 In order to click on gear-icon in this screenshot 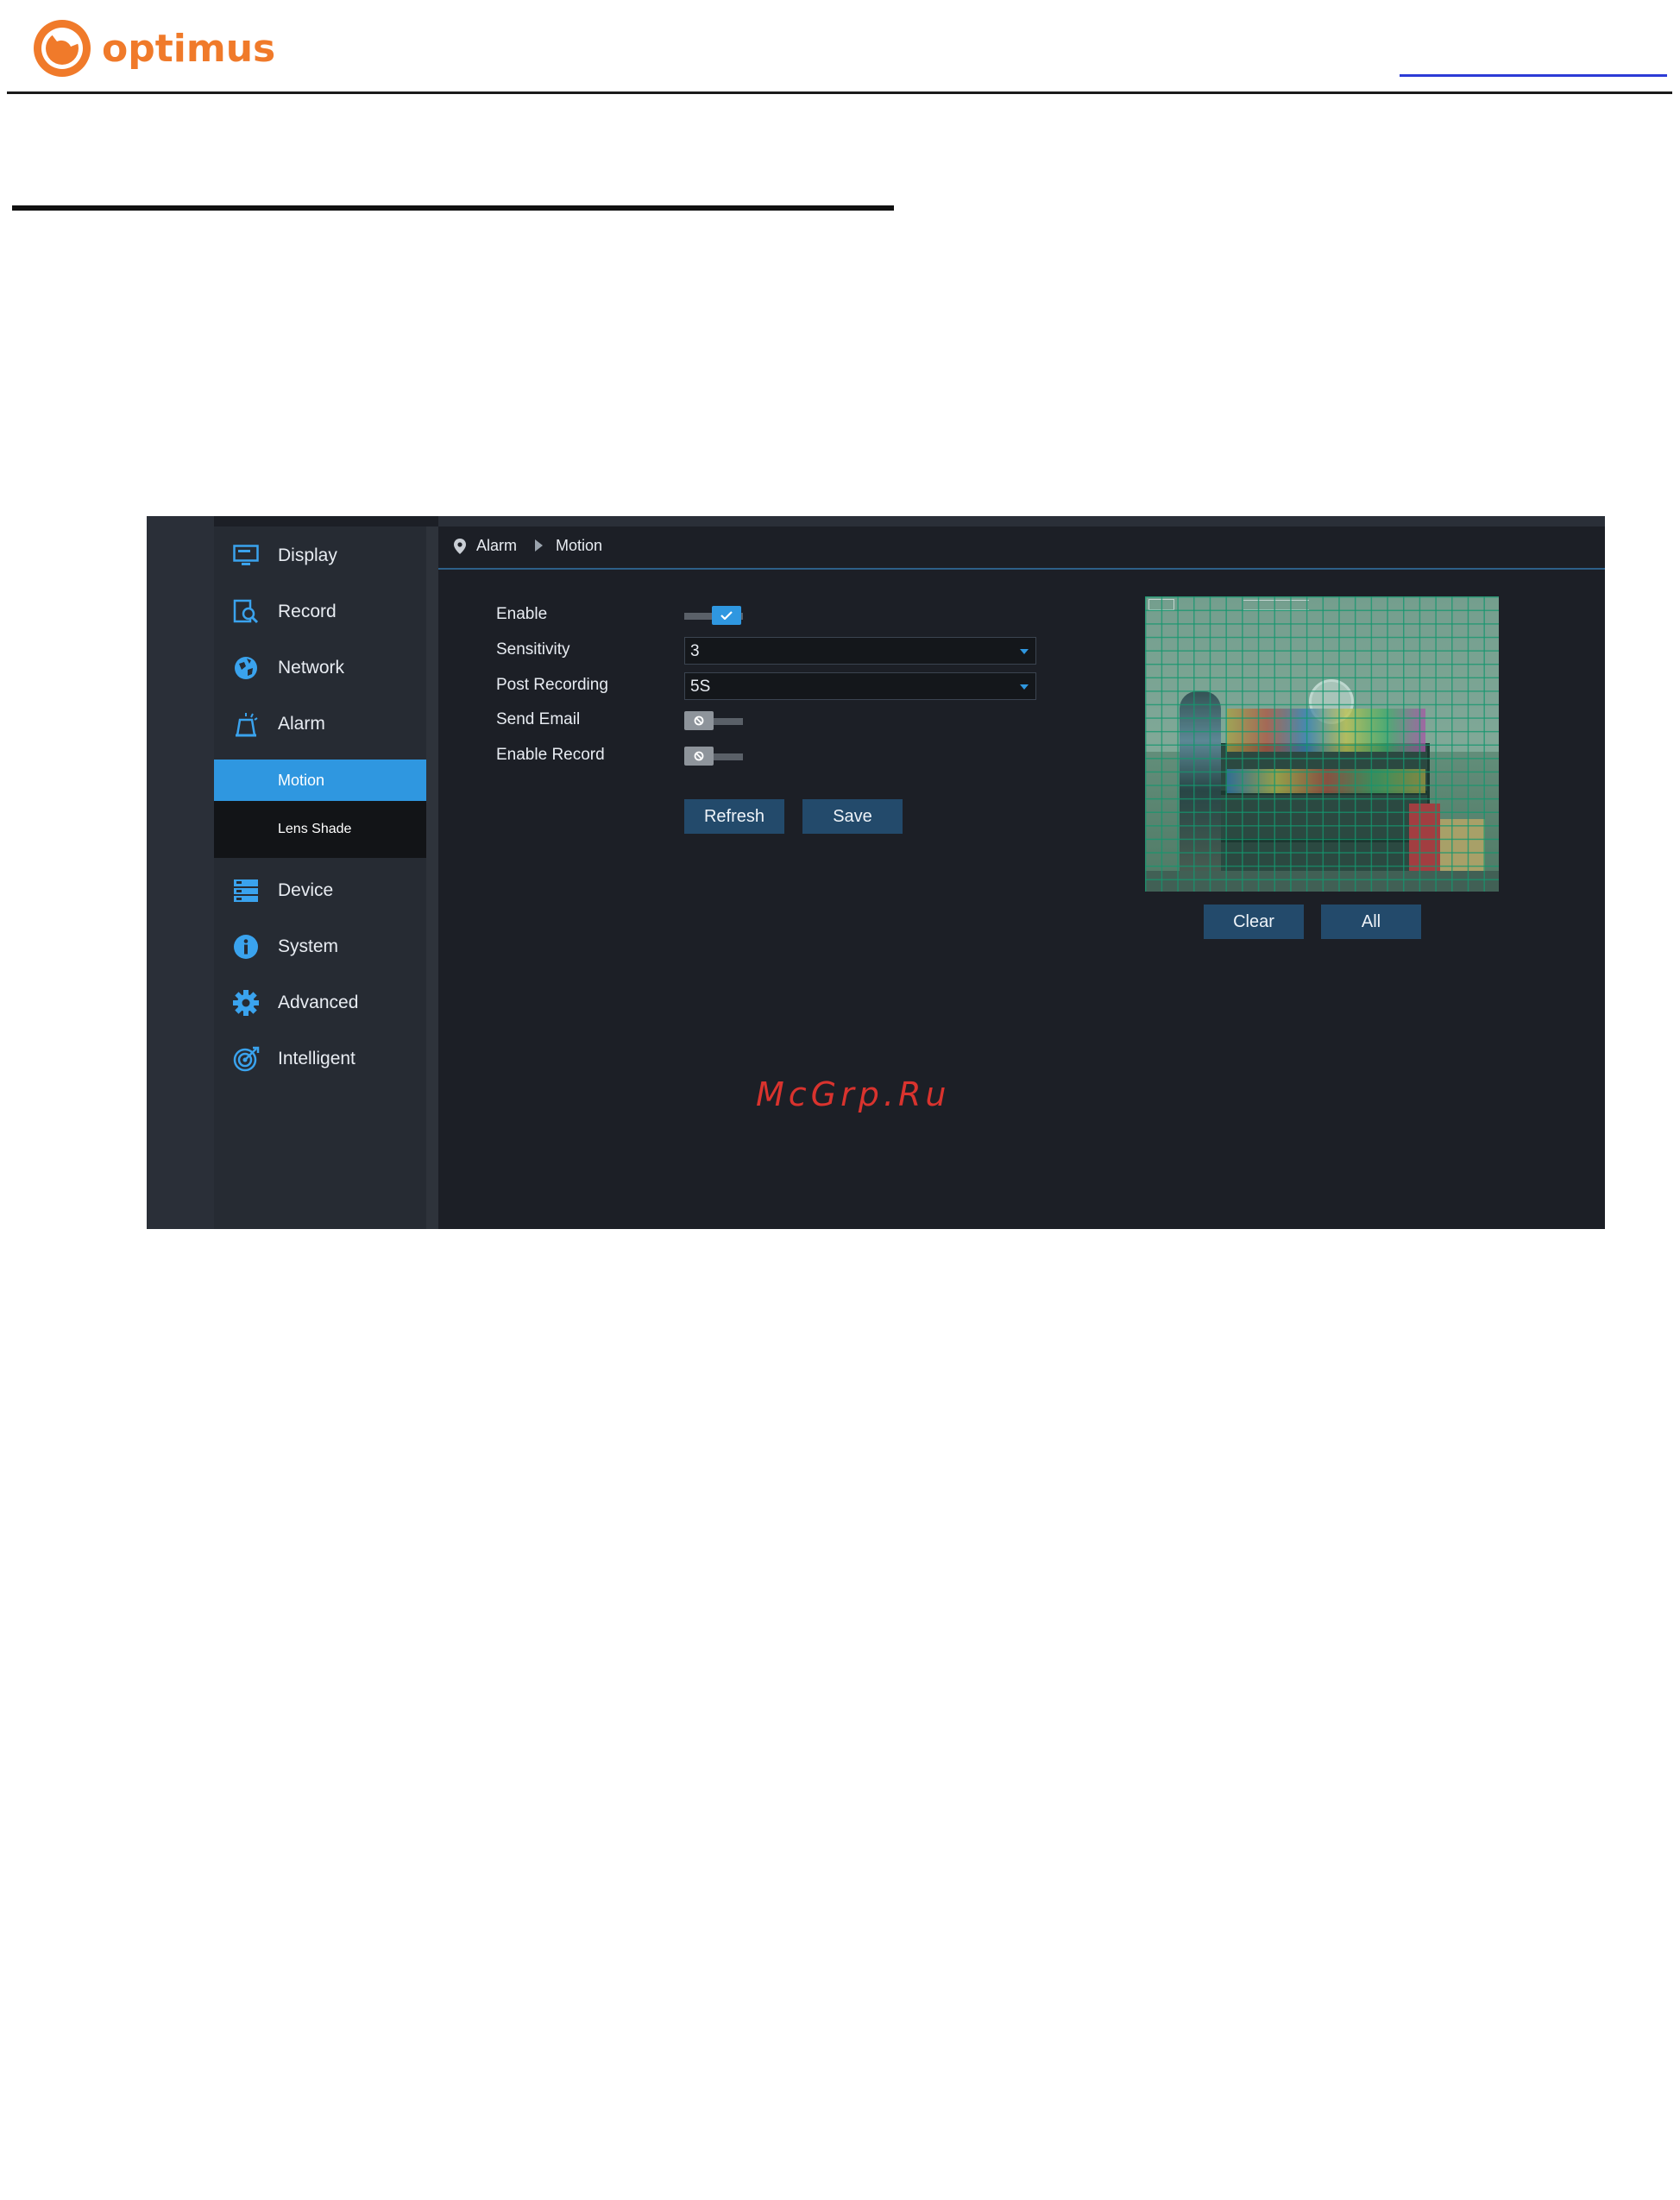, I will do `click(246, 1003)`.